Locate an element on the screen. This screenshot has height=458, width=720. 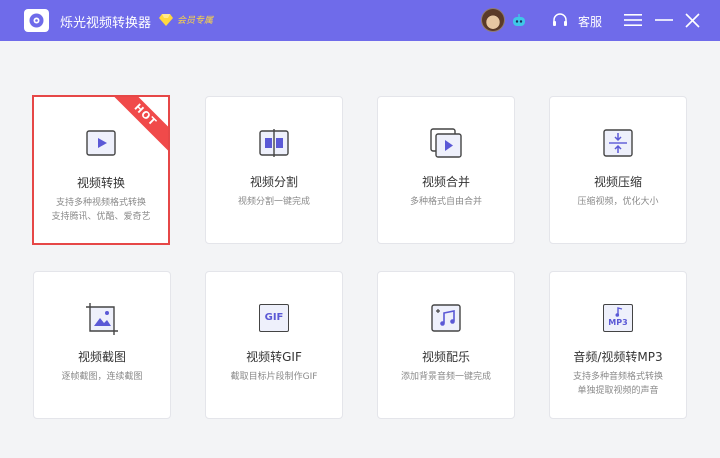
music-icon is located at coordinates (446, 318).